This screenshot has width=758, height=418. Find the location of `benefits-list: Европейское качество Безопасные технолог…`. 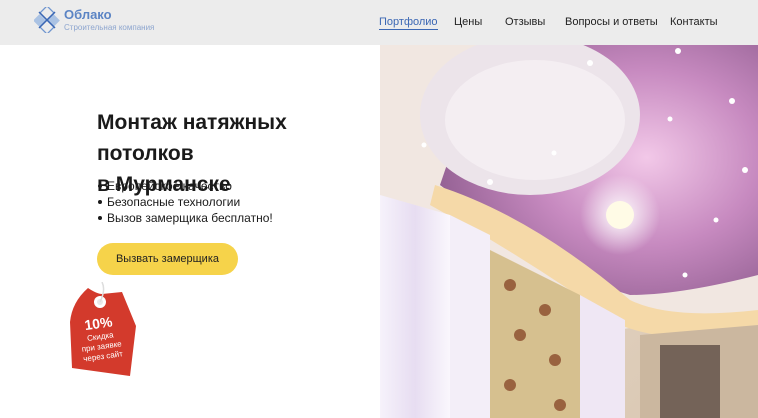

benefits-list: Европейское качество Безопасные технолог… is located at coordinates (185, 202).